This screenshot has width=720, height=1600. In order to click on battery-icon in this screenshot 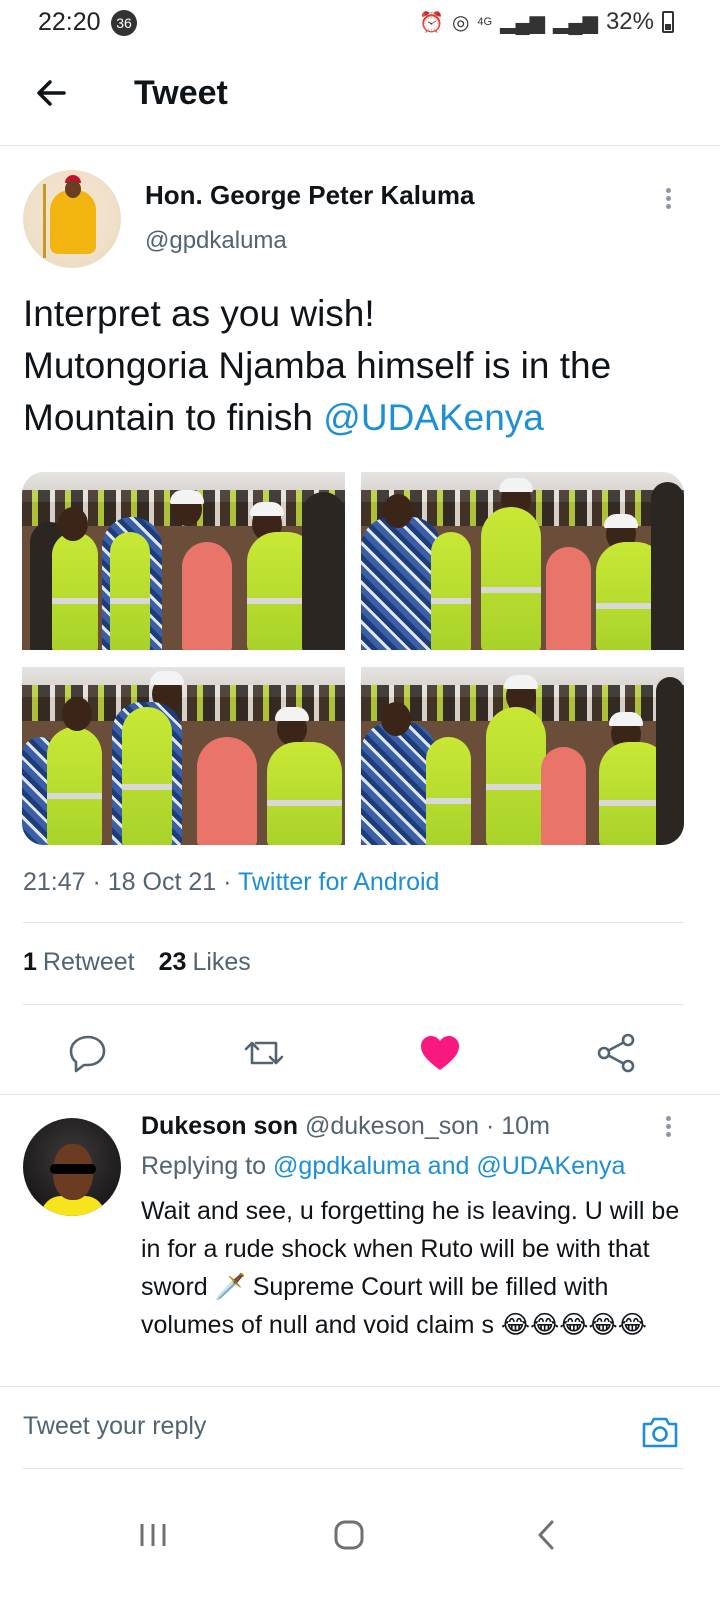, I will do `click(668, 22)`.